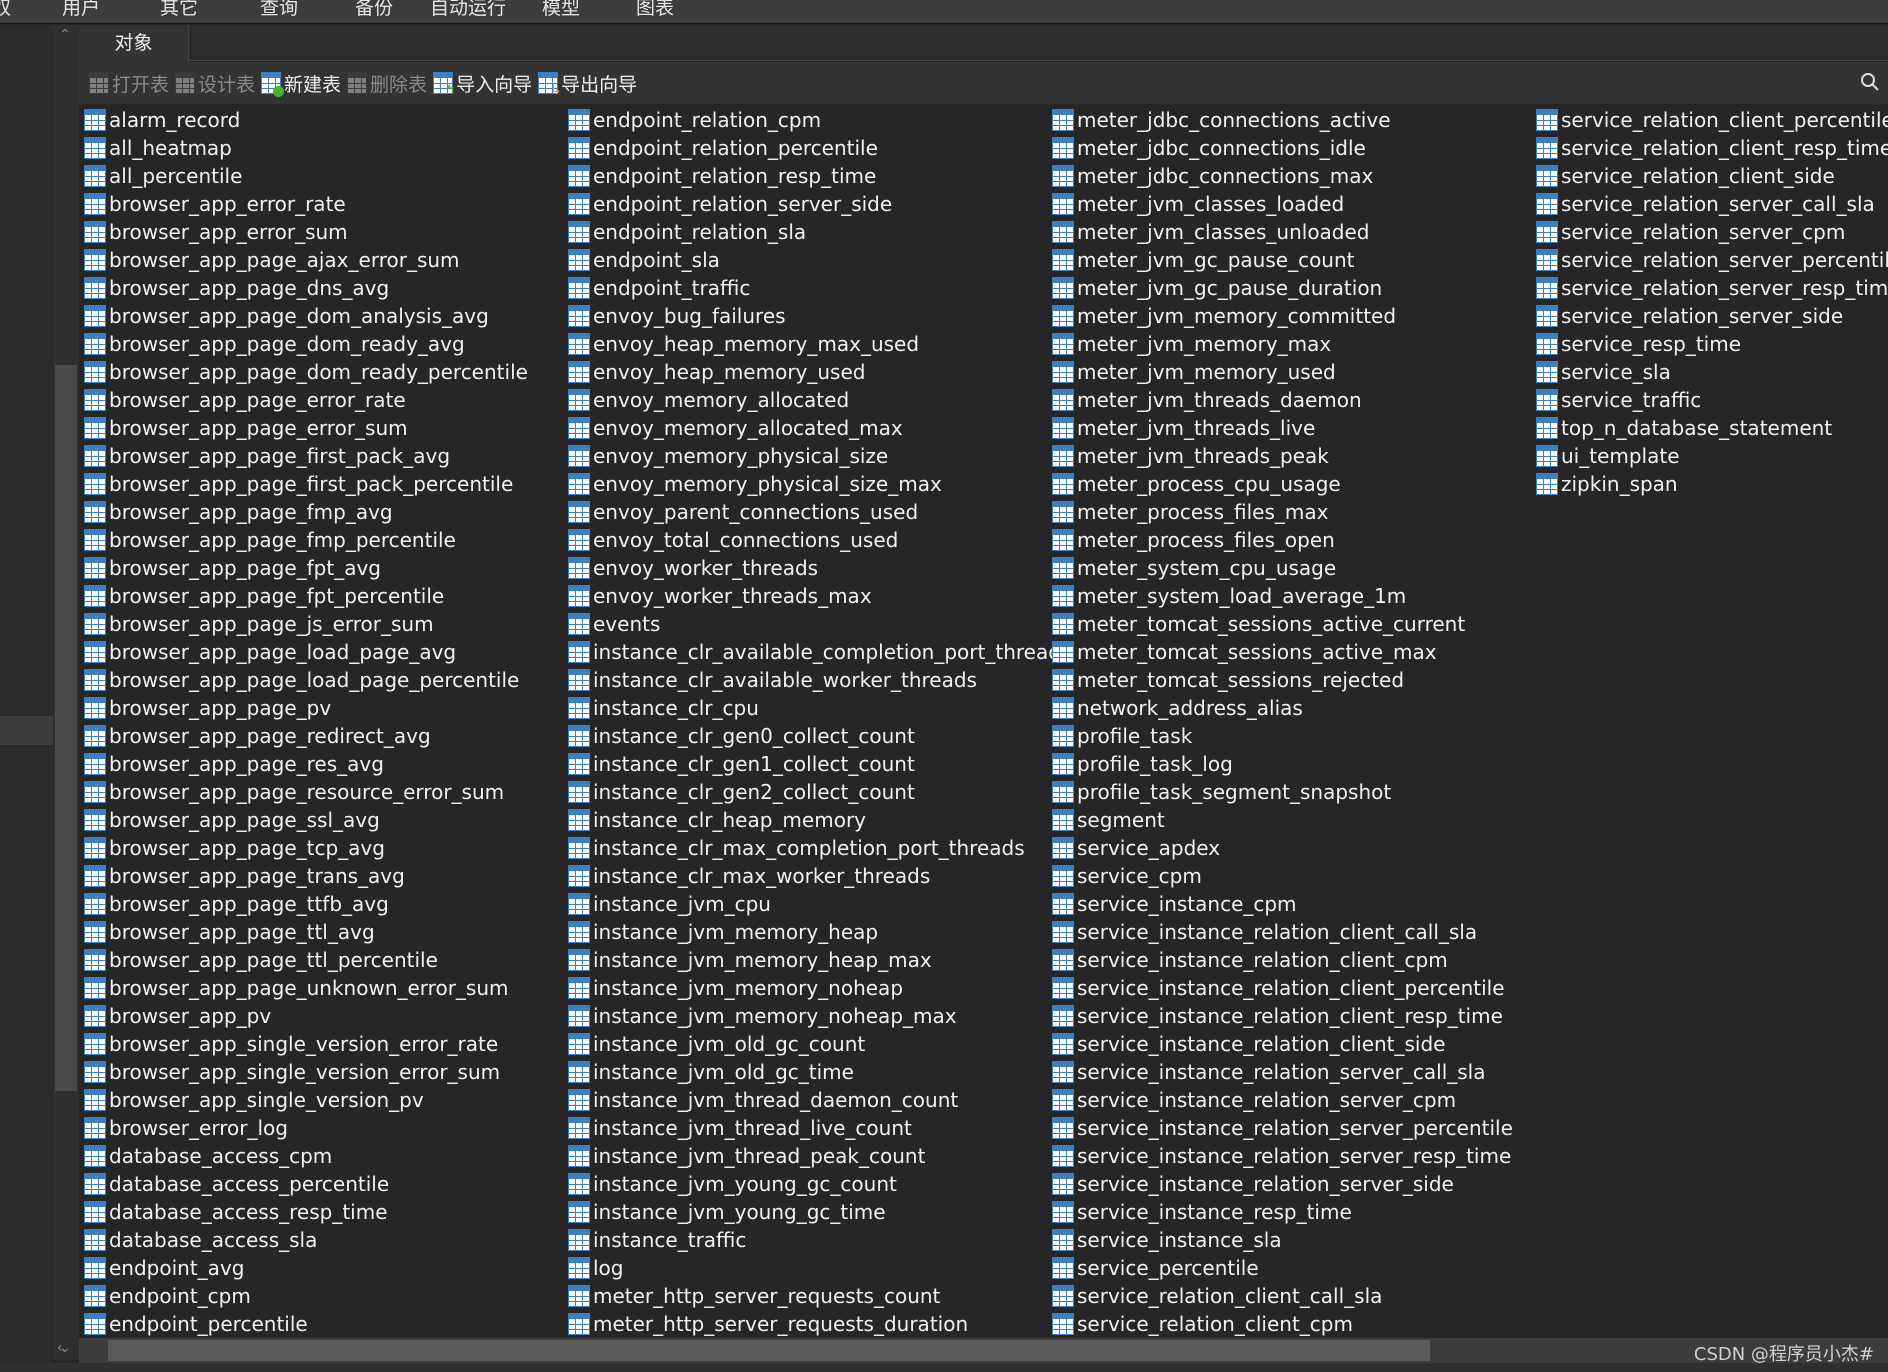  I want to click on table-item: browser_app_page_load_page_avg, so click(326, 652).